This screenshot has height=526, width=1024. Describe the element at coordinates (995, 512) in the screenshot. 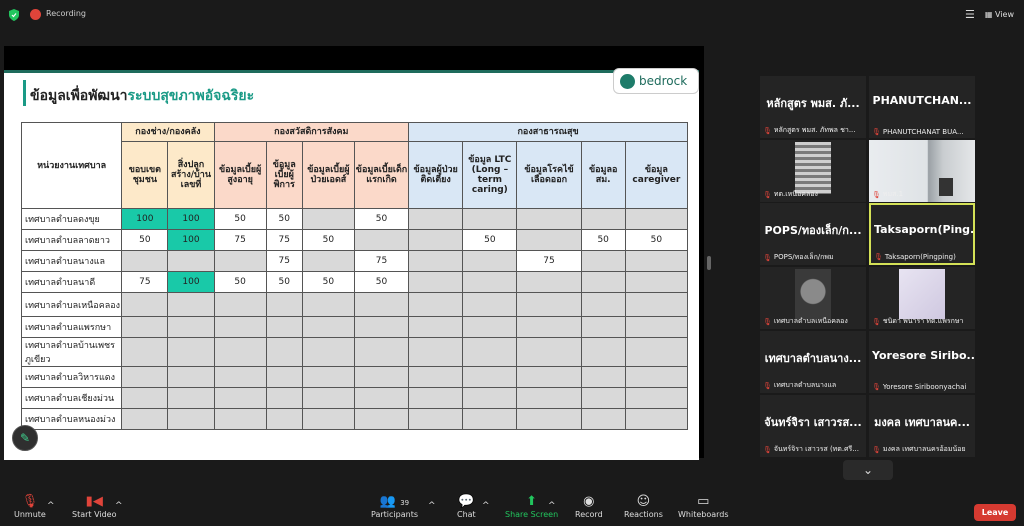

I see `leave-button: Leave` at that location.